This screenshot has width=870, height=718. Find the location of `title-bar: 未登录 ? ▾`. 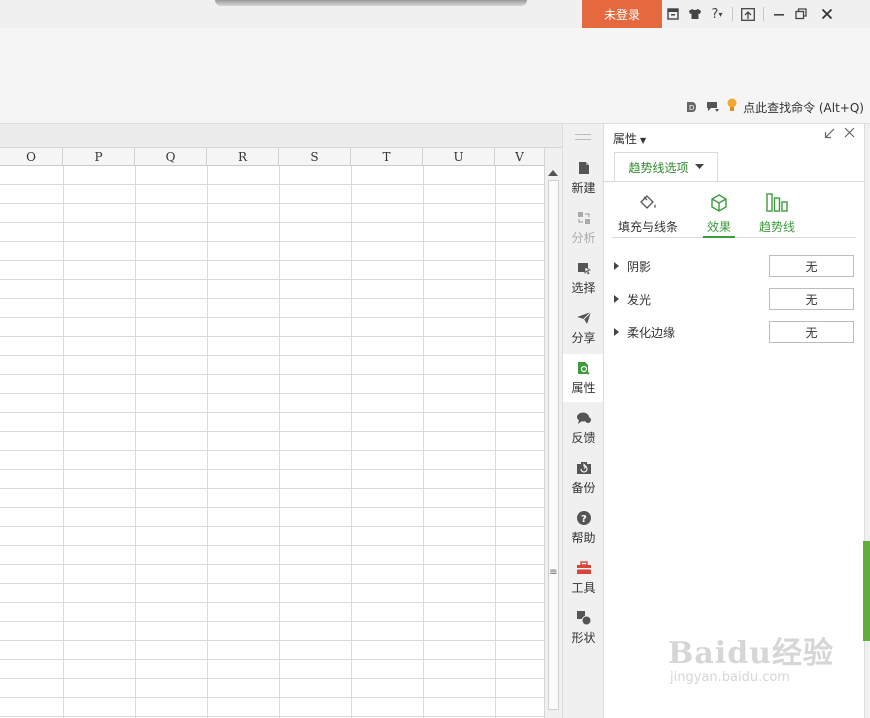

title-bar: 未登录 ? ▾ is located at coordinates (435, 14).